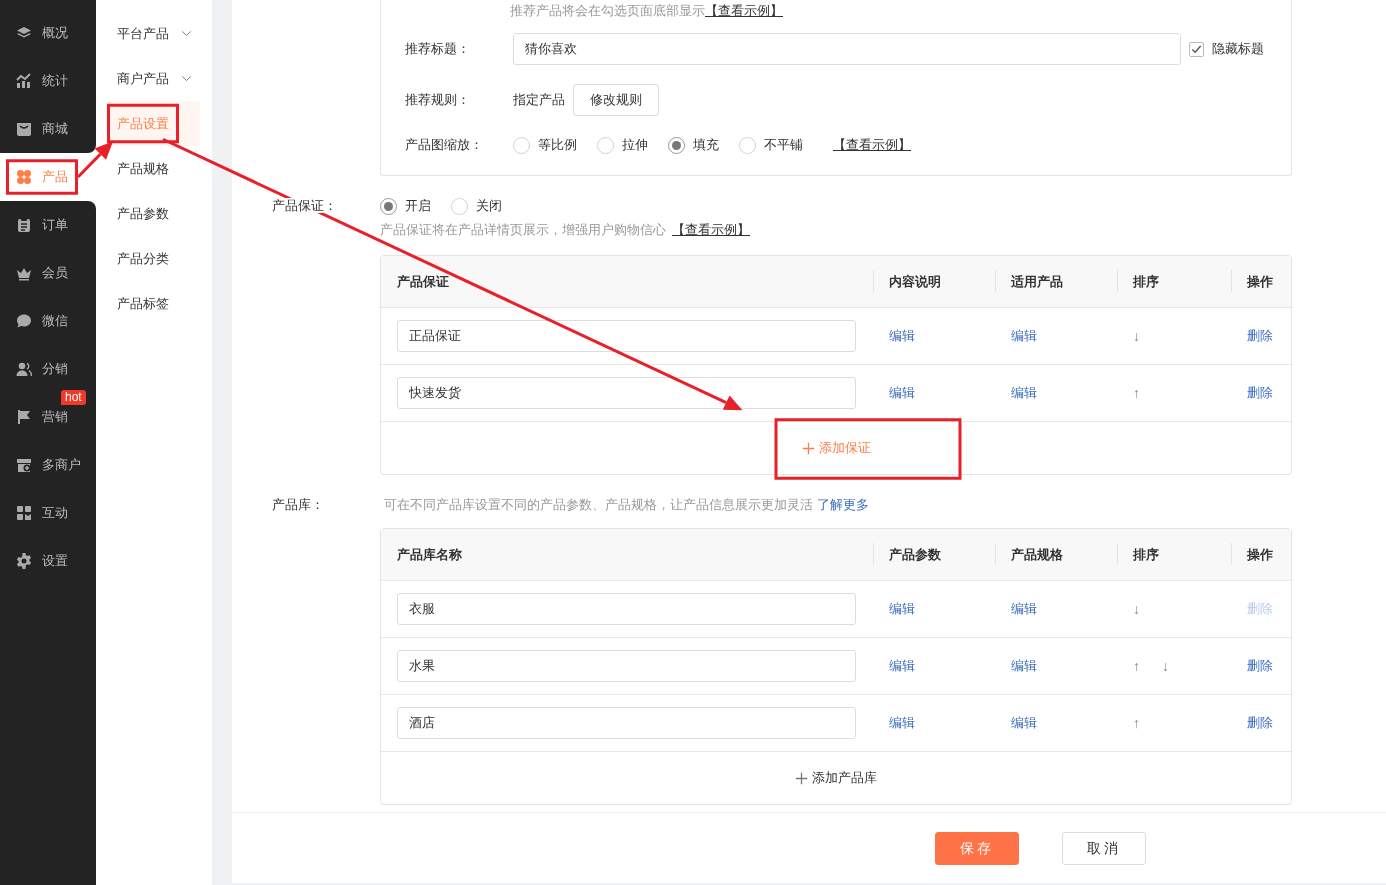 Image resolution: width=1386 pixels, height=885 pixels. Describe the element at coordinates (48, 561) in the screenshot. I see `sidebar-item: 设置` at that location.